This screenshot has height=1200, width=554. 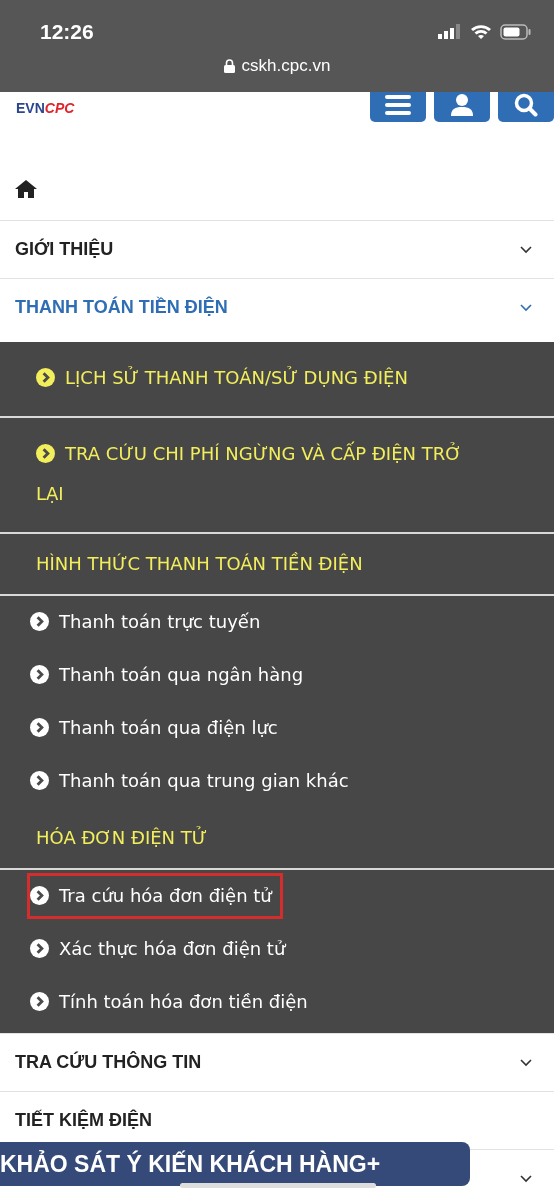 What do you see at coordinates (158, 728) in the screenshot?
I see `submenu-link: Thanh toán qua điện lực` at bounding box center [158, 728].